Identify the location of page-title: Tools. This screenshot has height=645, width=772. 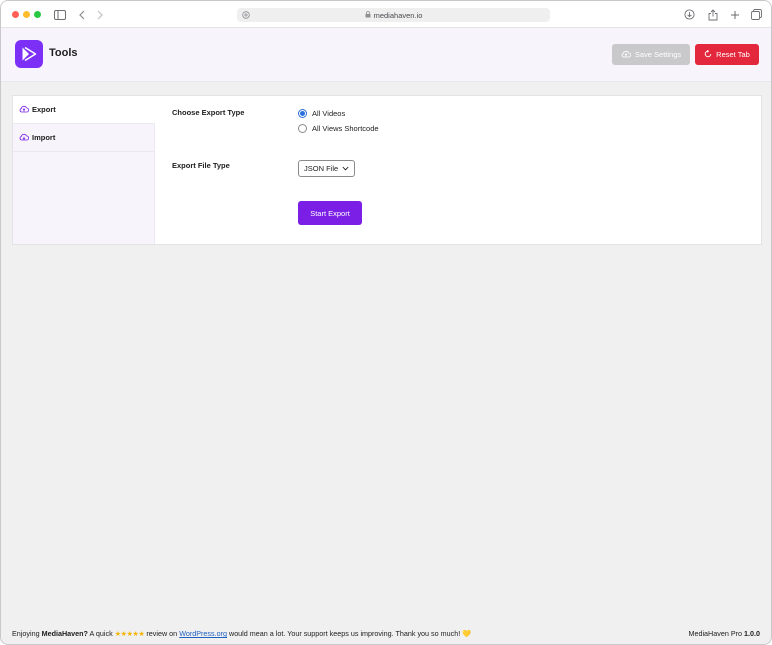
(63, 53).